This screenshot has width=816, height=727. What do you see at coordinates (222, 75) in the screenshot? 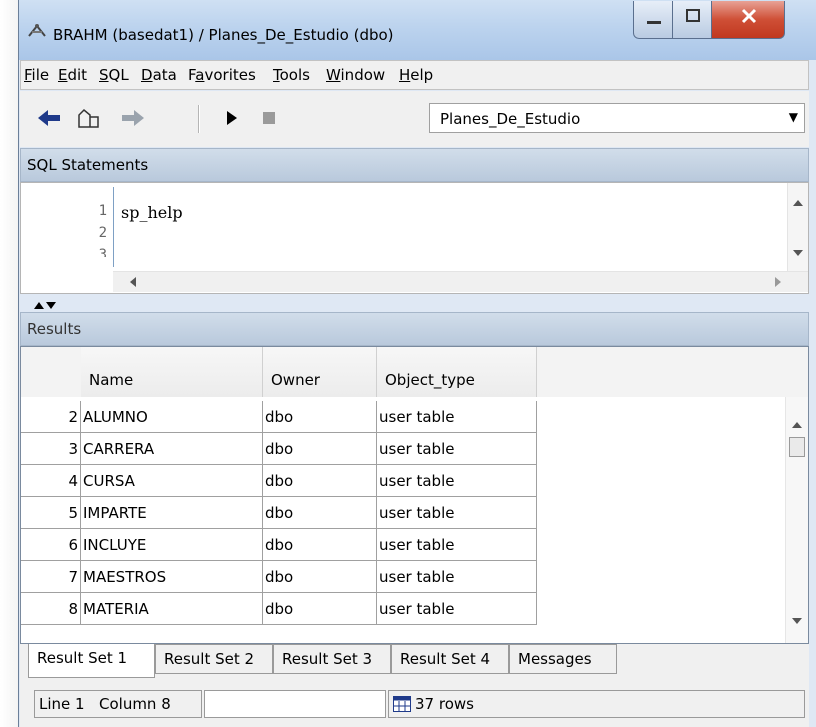
I see `menu-favorites: Favorites` at bounding box center [222, 75].